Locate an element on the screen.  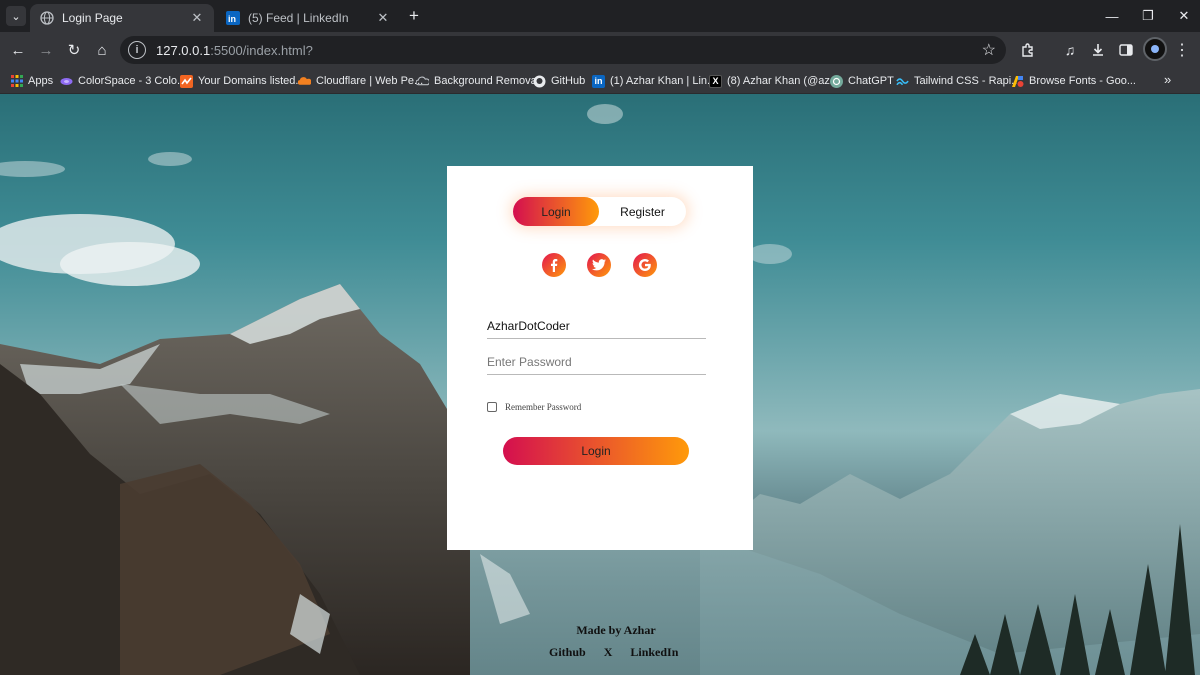
twitter-icon is located at coordinates (599, 265).